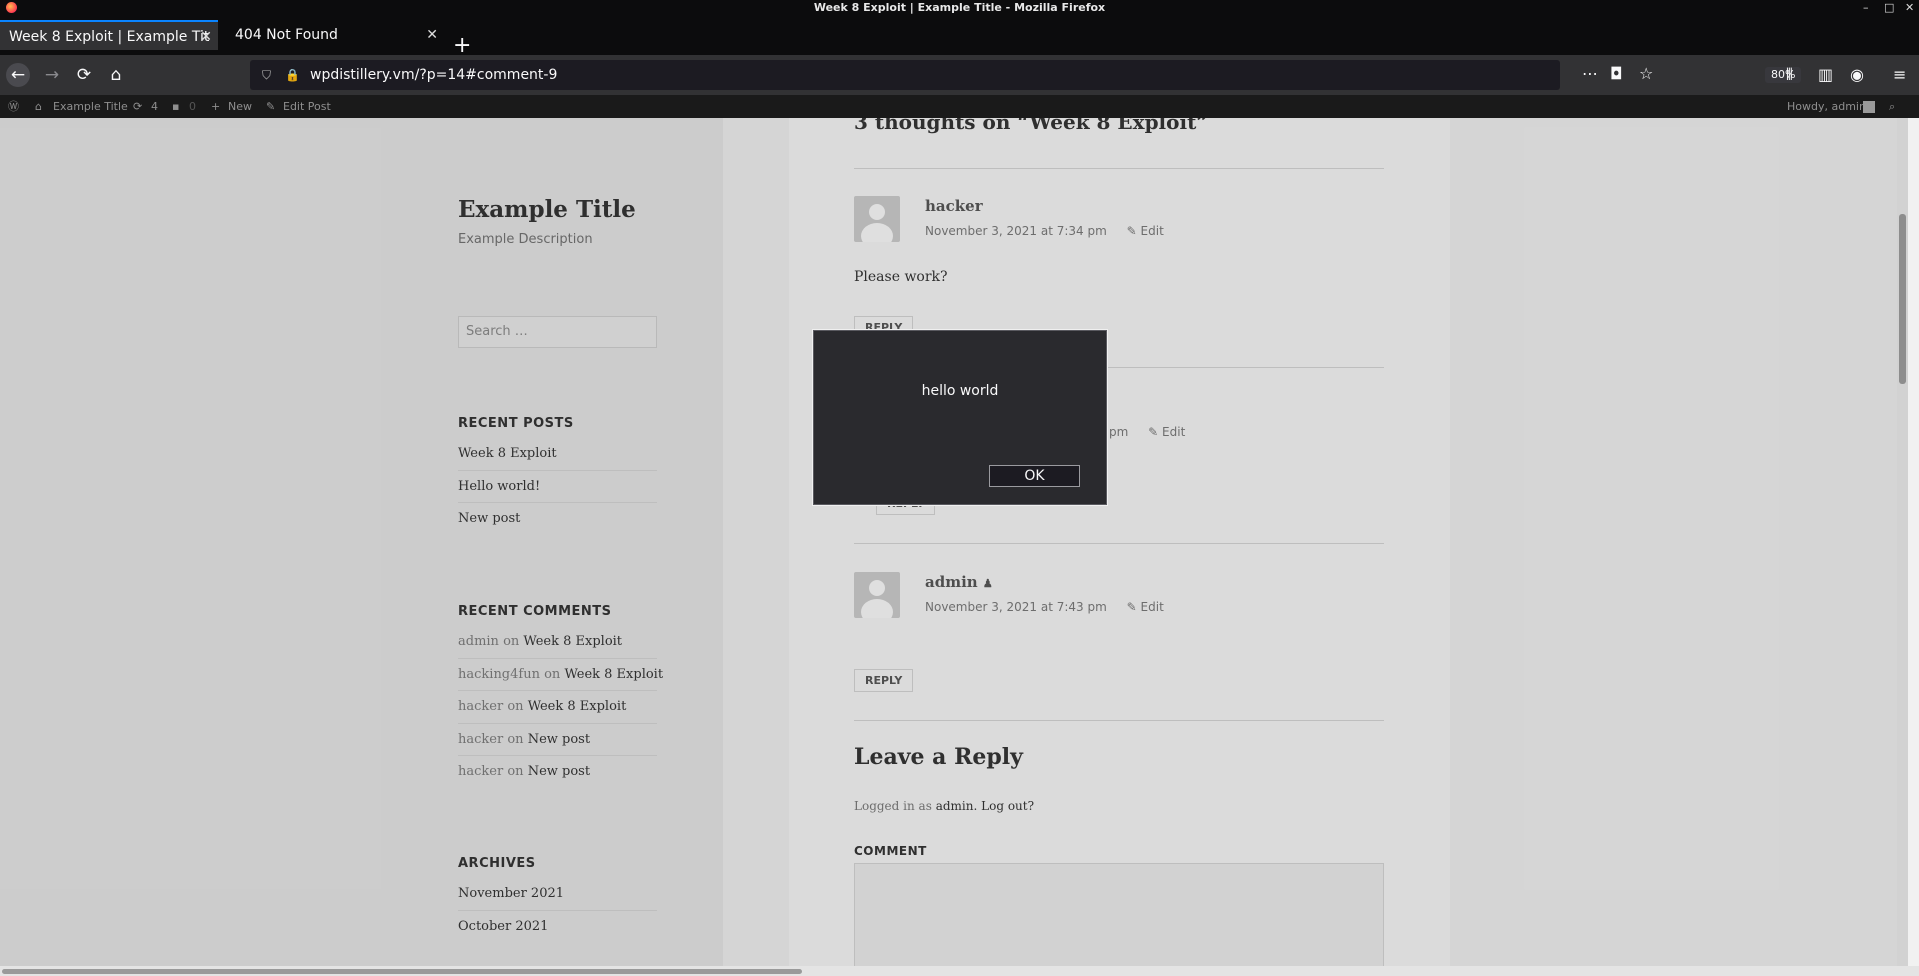 This screenshot has height=976, width=1919. What do you see at coordinates (1869, 107) in the screenshot?
I see `admin-avatar` at bounding box center [1869, 107].